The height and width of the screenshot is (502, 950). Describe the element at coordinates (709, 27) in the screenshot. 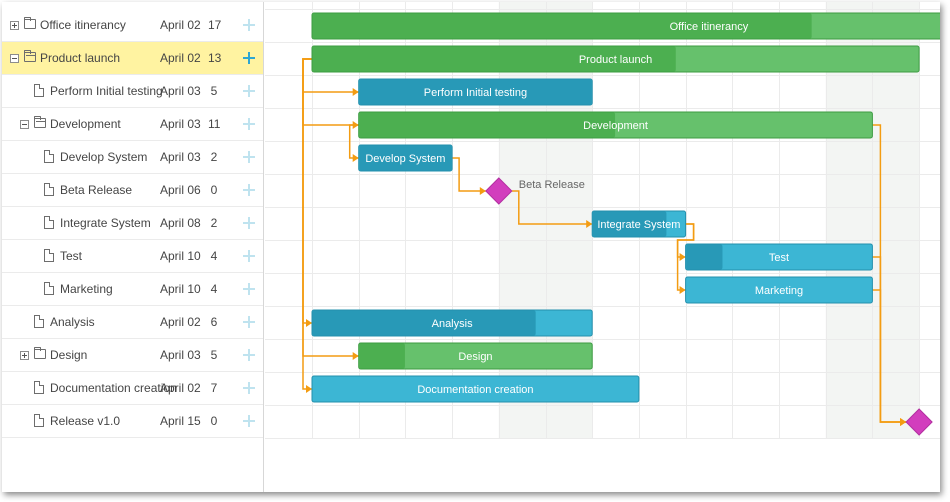

I see `task-bar-label: Office itinerancy` at that location.